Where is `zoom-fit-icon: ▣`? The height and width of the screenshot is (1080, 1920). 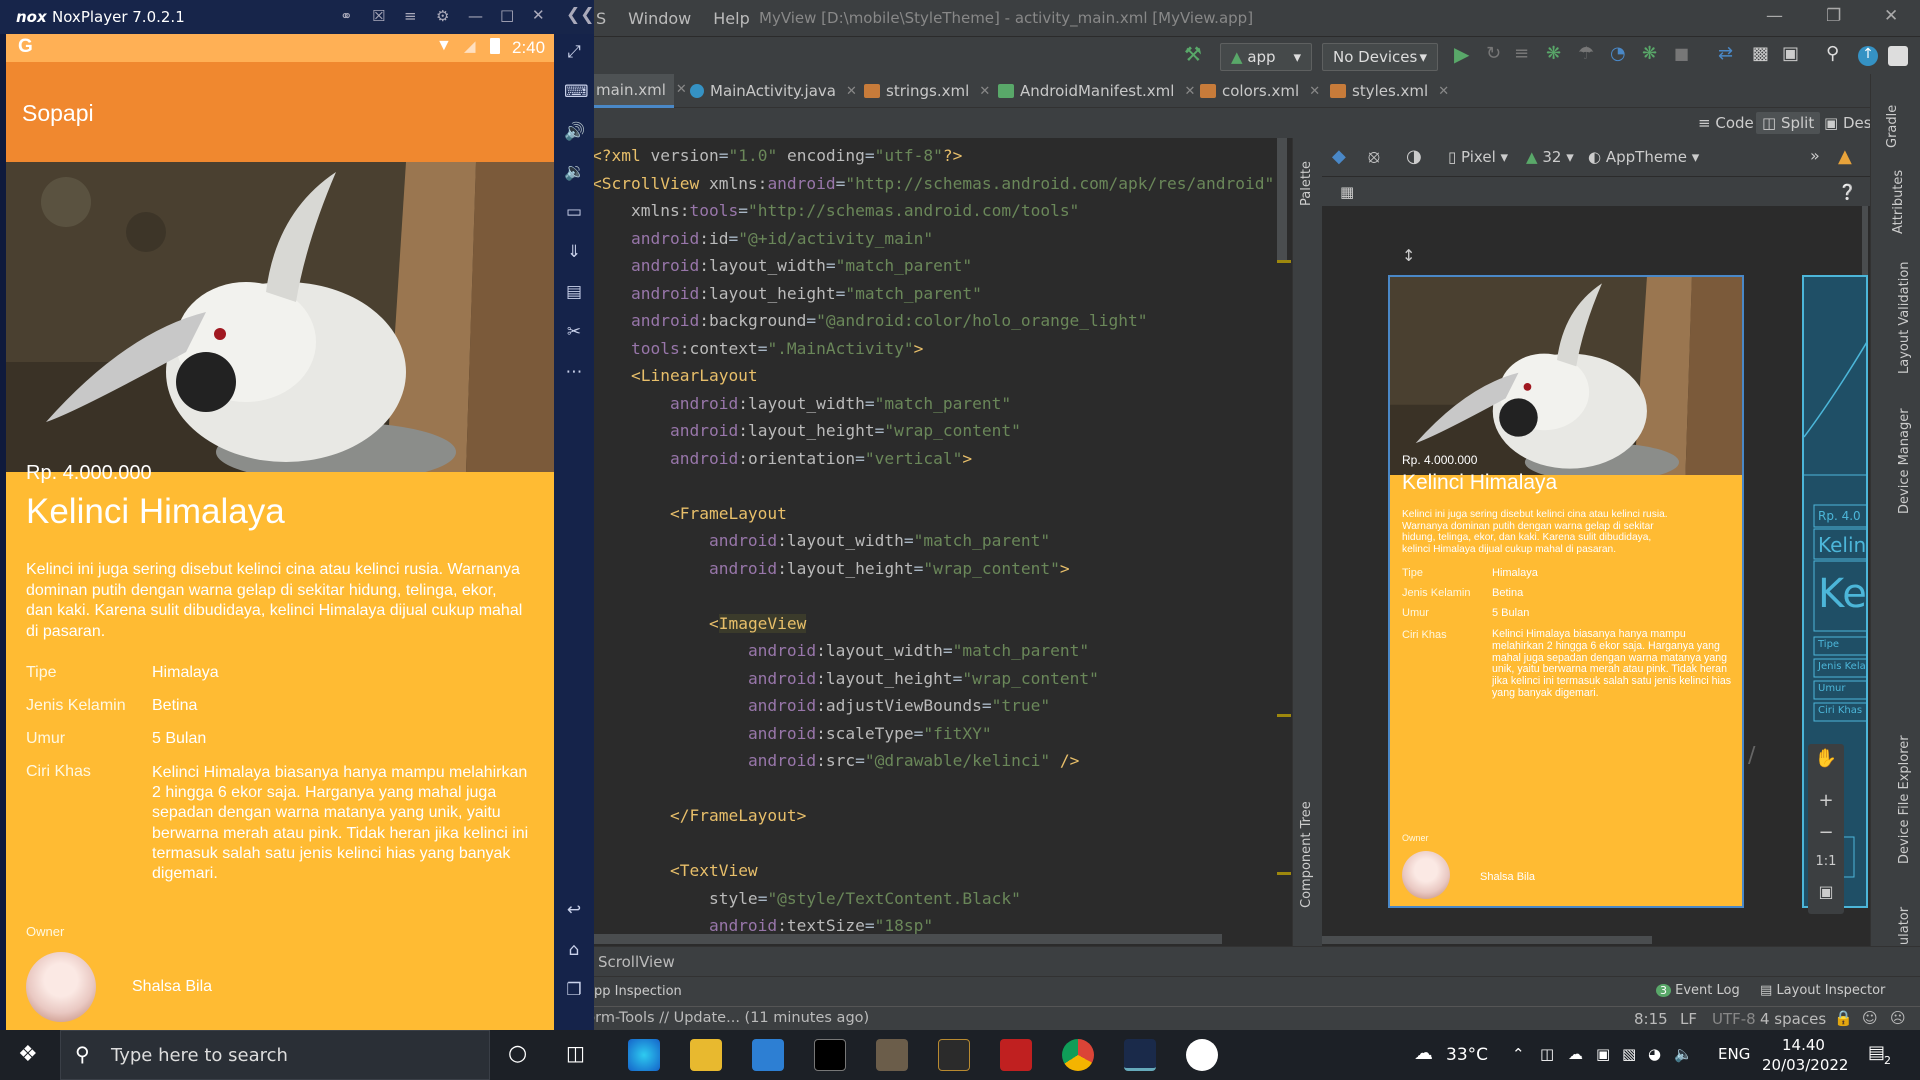
zoom-fit-icon: ▣ is located at coordinates (1826, 891).